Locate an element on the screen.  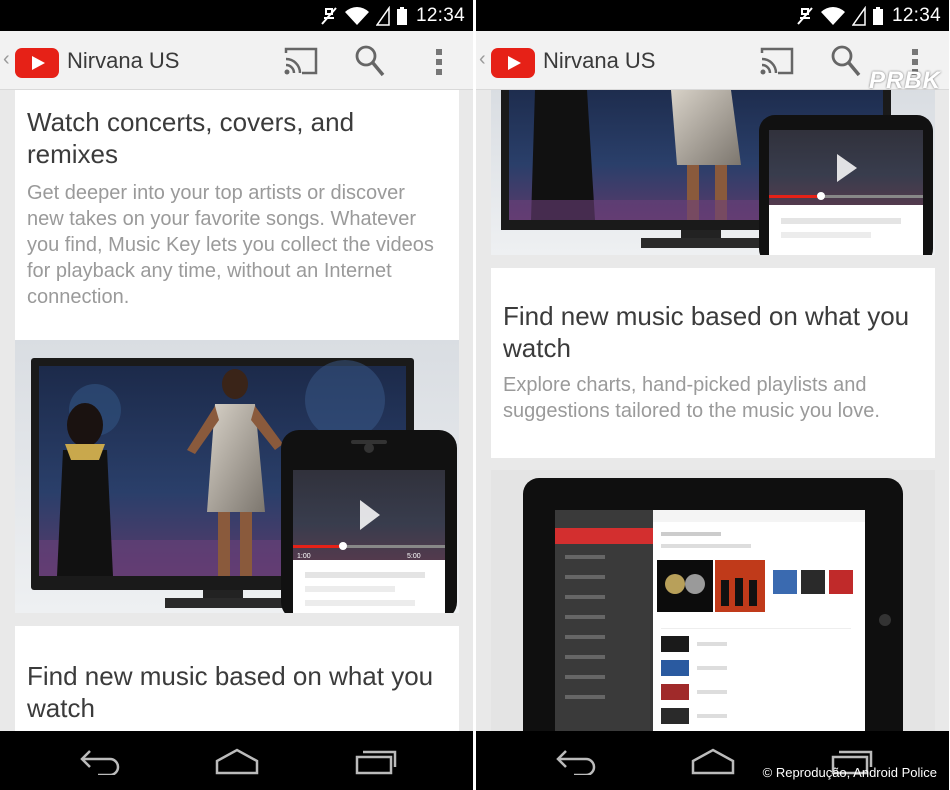
tv-phone-illustration: 1:00 5:00 is located at coordinates (244, 489).